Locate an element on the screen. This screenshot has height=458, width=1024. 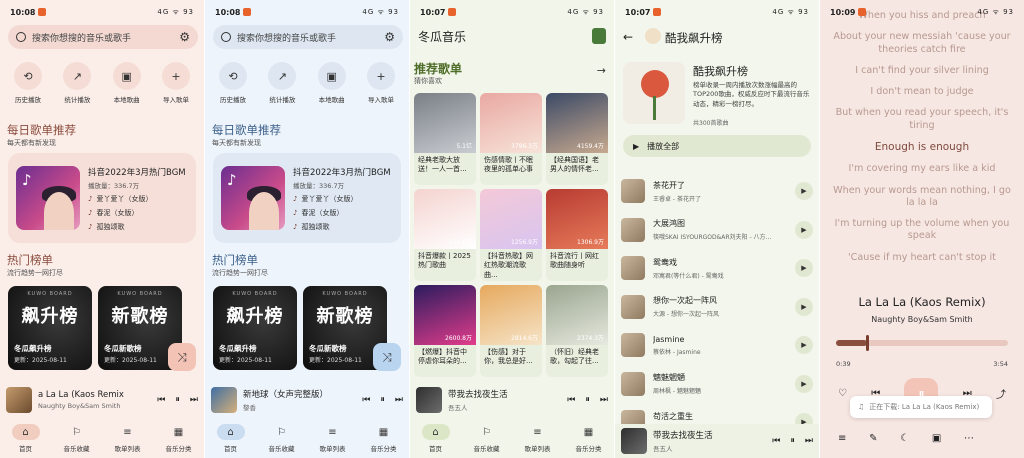
playlist-cover: 1306.9万 is located at coordinates (577, 219).